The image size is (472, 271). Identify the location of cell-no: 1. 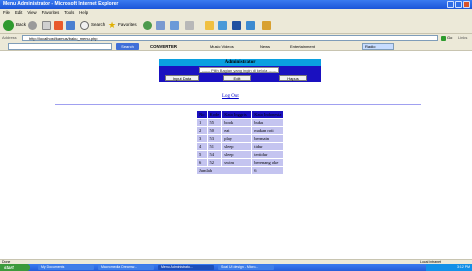
(202, 123).